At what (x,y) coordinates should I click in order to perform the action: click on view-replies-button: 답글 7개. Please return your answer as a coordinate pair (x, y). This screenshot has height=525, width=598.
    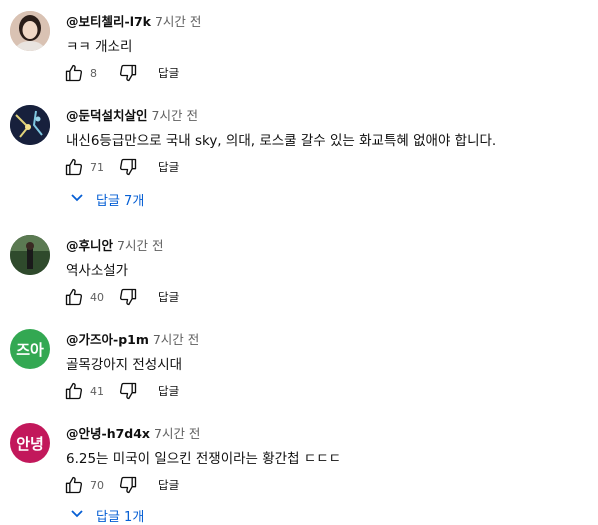
    Looking at the image, I should click on (107, 199).